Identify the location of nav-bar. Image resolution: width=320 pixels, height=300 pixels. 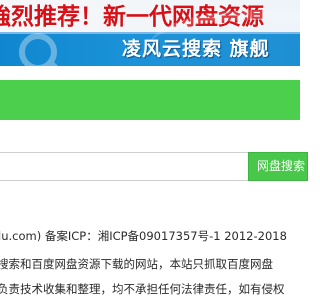
(150, 100).